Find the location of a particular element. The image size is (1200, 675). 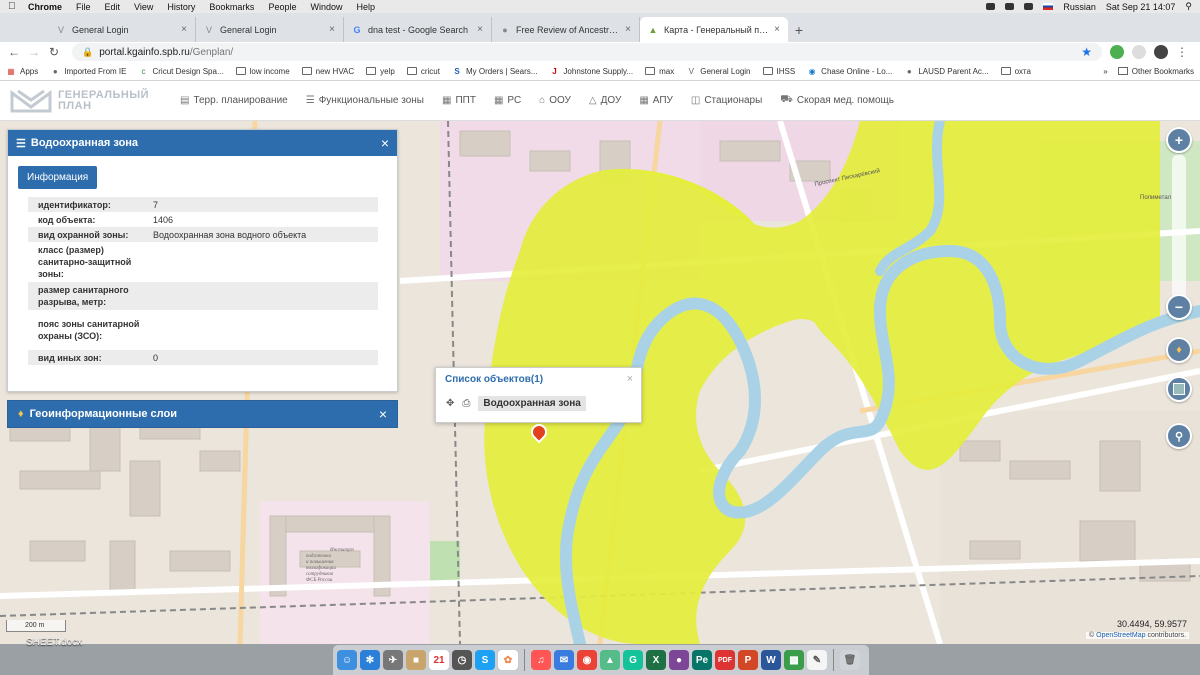

bookmark-item: ● Imported From IE is located at coordinates (88, 71).